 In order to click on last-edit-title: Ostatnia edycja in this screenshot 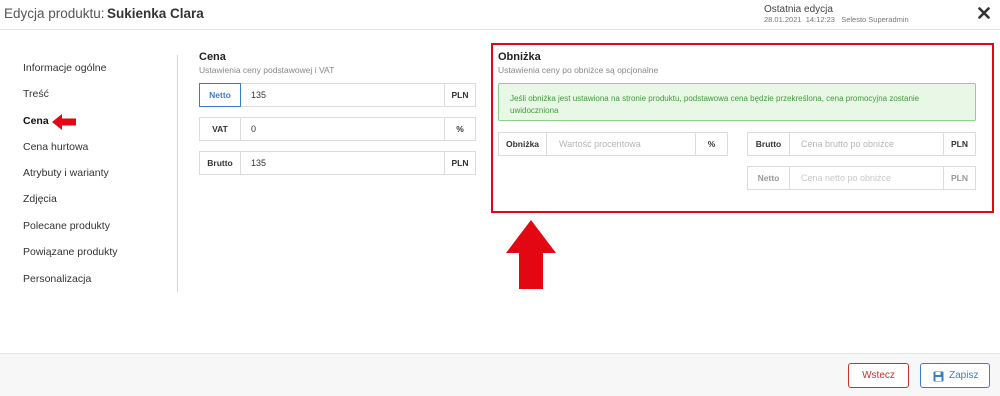, I will do `click(798, 9)`.